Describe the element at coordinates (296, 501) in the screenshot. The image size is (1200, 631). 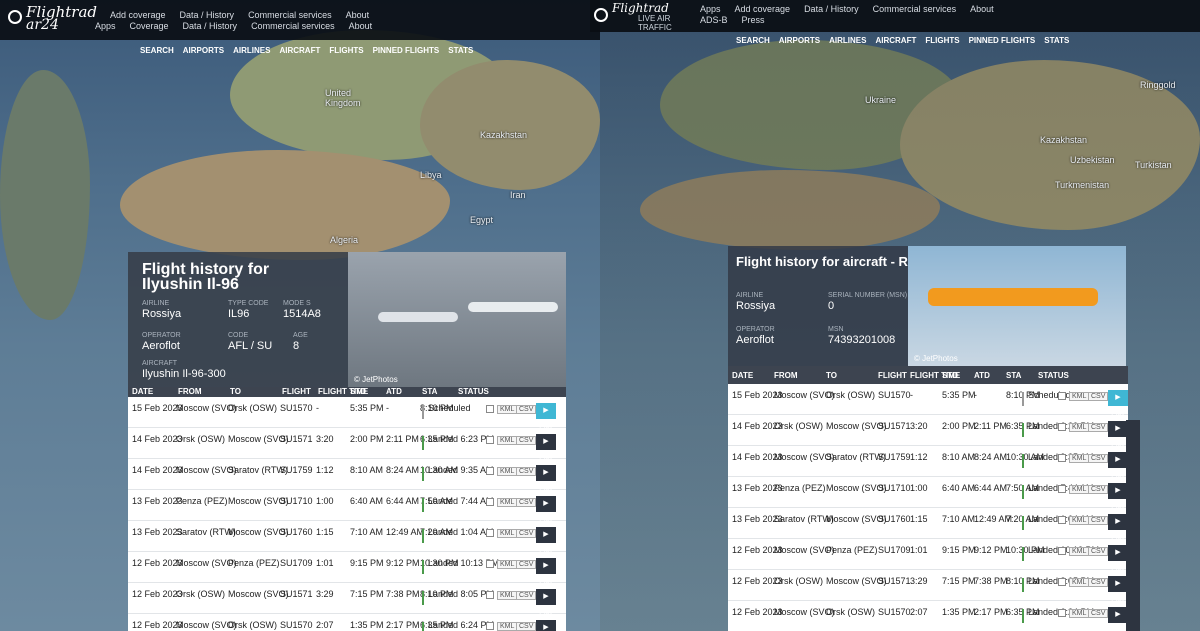
I see `cell-flight: SU1710` at that location.